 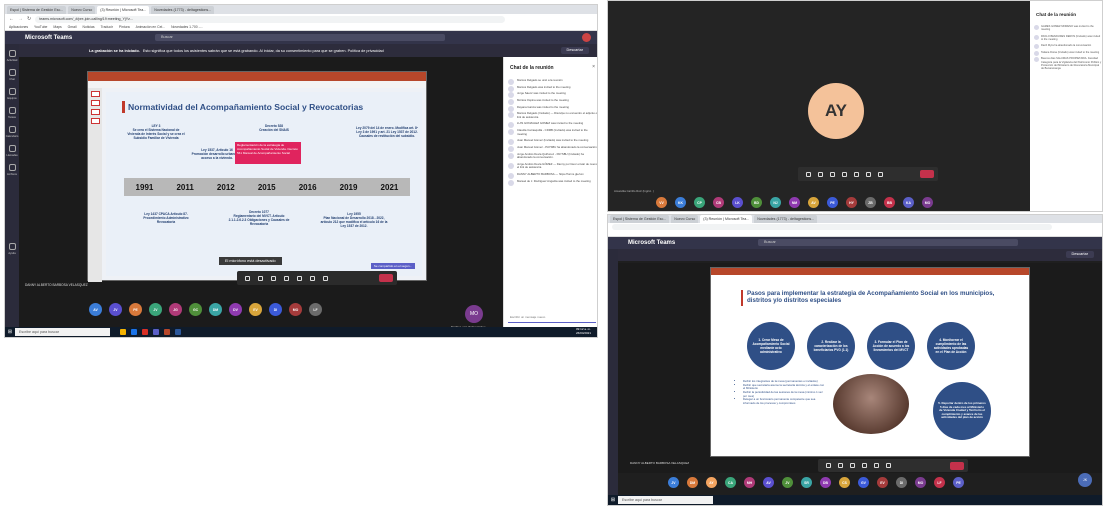 I want to click on forward-icon: →, so click(x=20, y=19).